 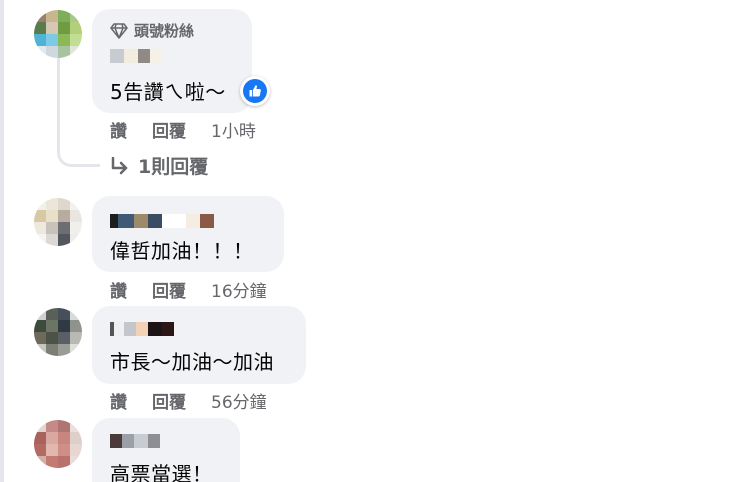 I want to click on comment-actions: 讚 回覆 1小時, so click(x=183, y=129).